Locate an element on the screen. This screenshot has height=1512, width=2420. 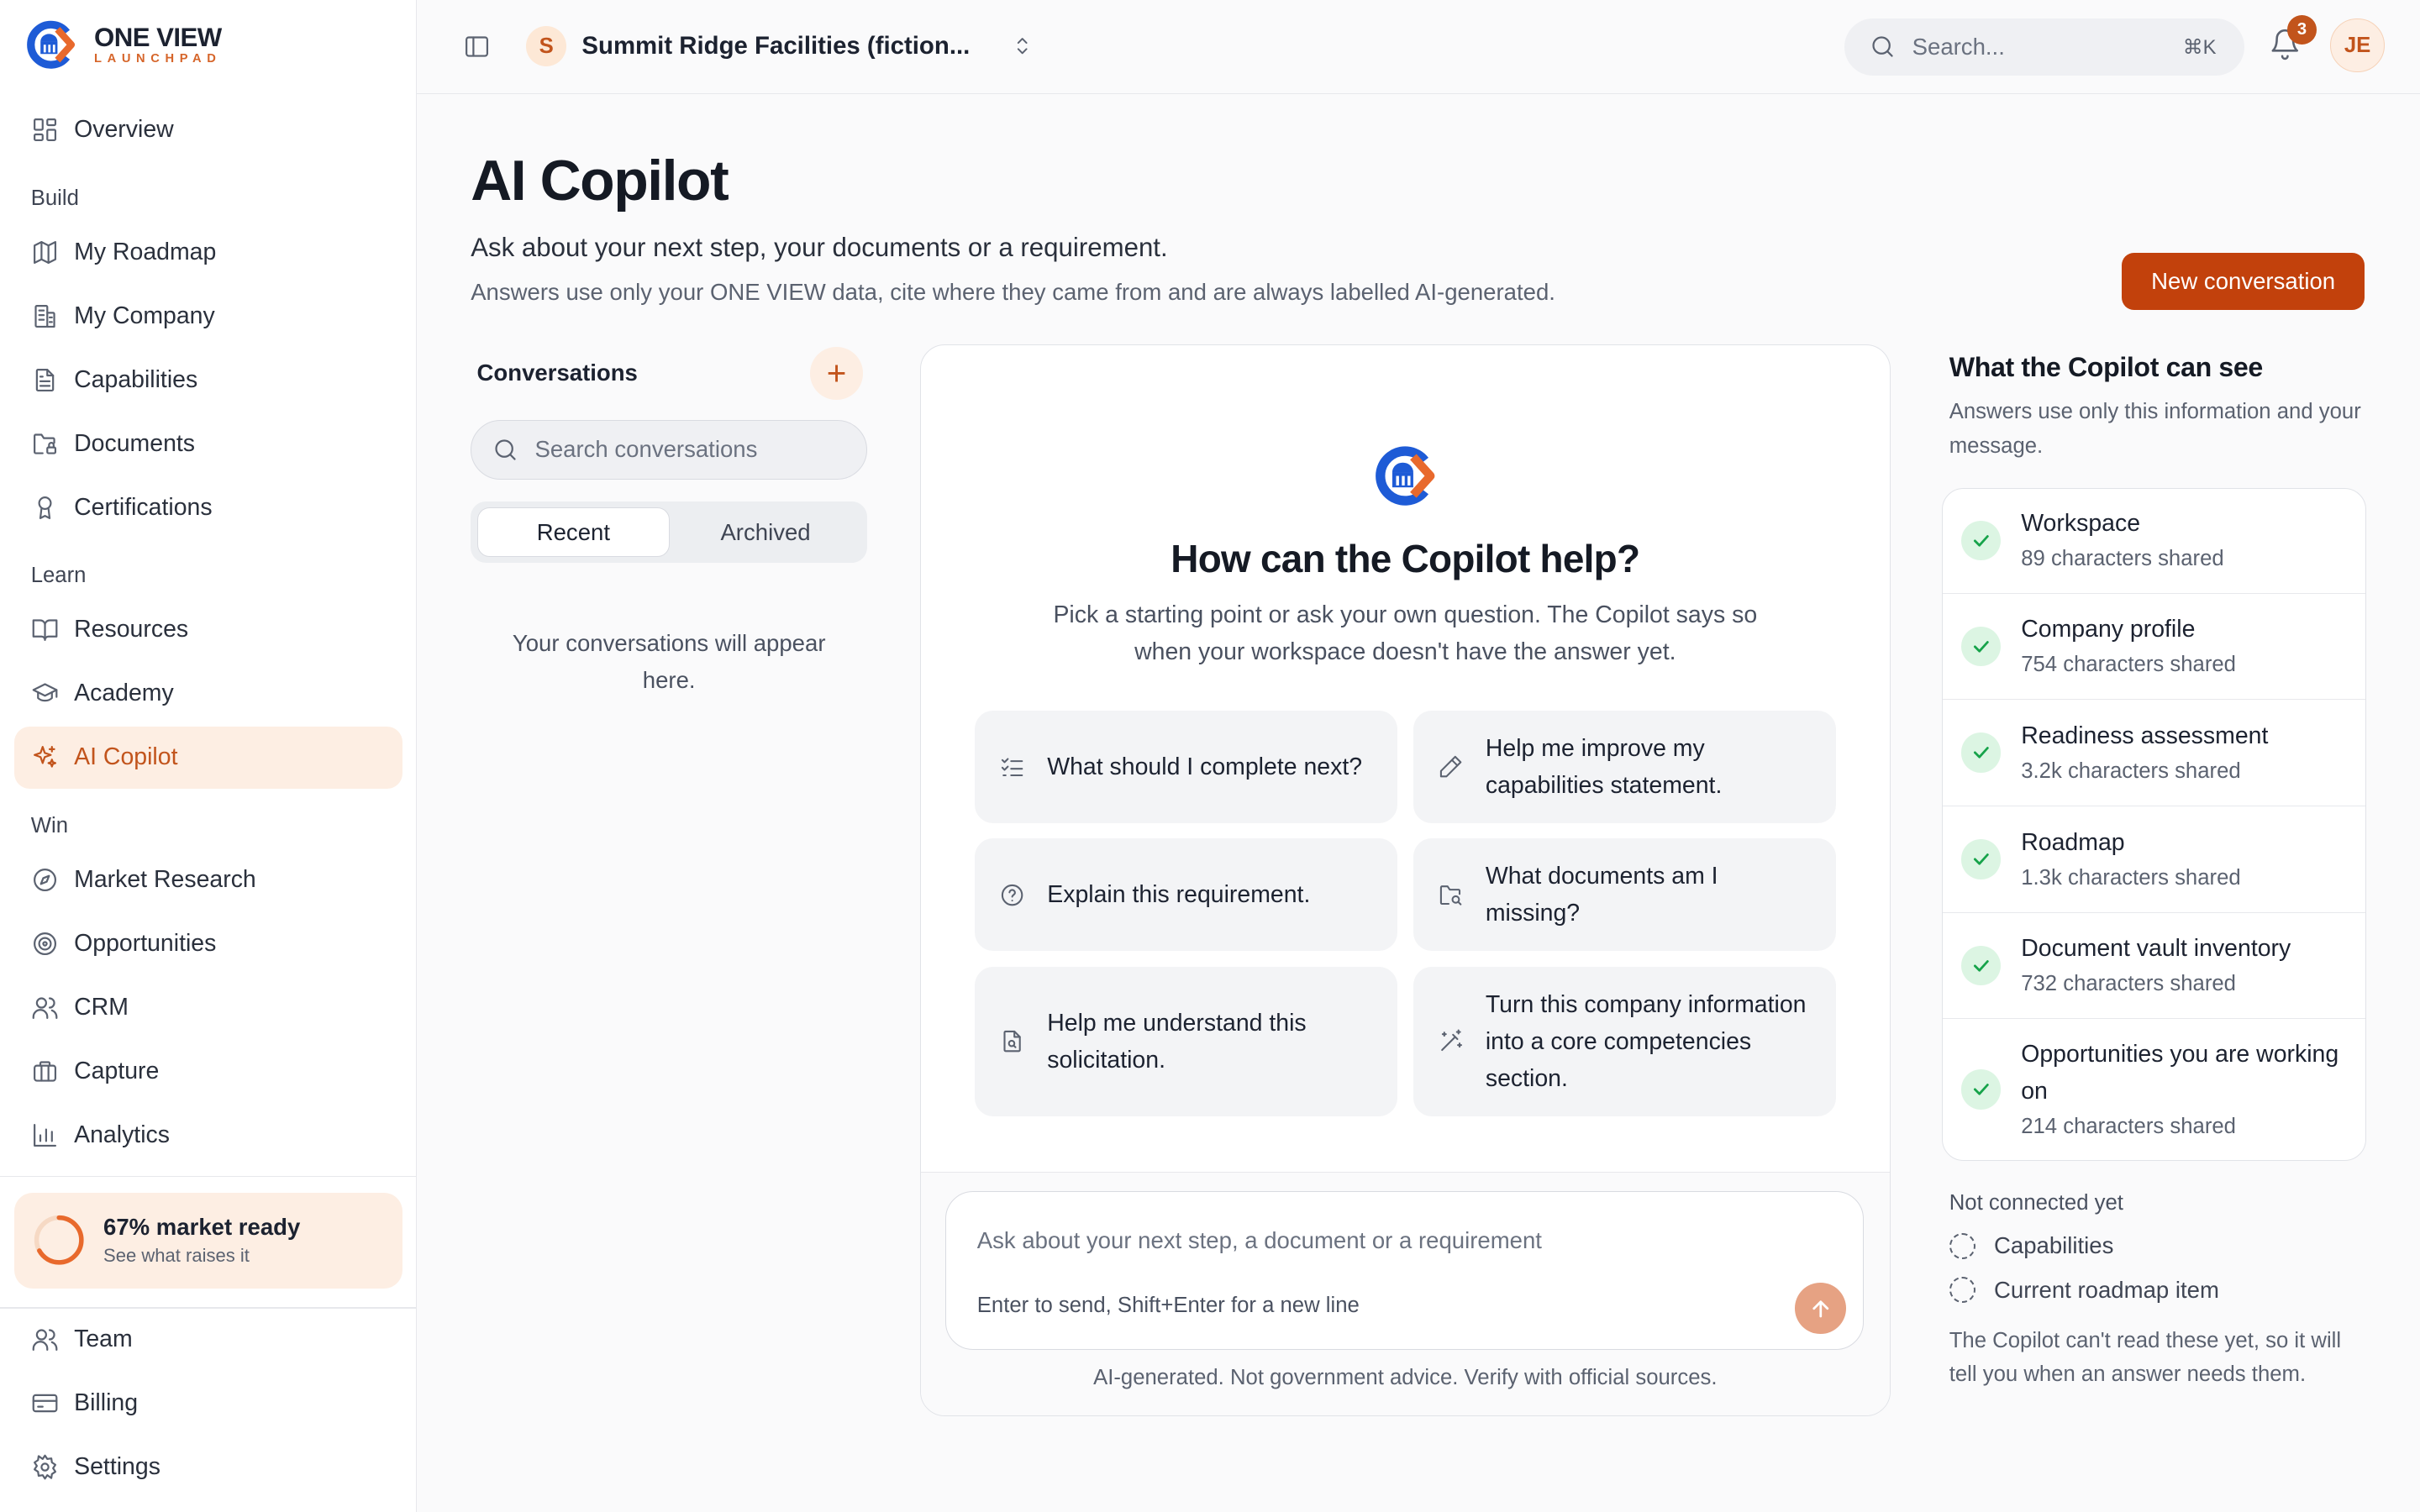
readiness-link: See what raises it is located at coordinates (202, 1256).